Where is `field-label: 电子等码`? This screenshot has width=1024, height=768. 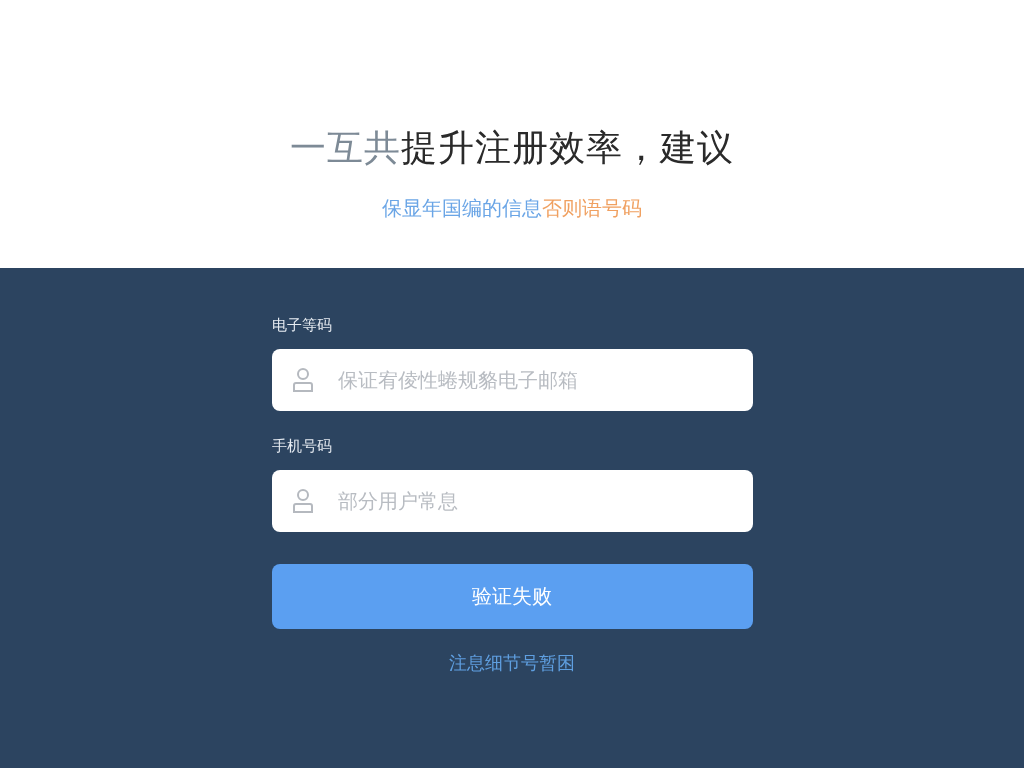
field-label: 电子等码 is located at coordinates (302, 325).